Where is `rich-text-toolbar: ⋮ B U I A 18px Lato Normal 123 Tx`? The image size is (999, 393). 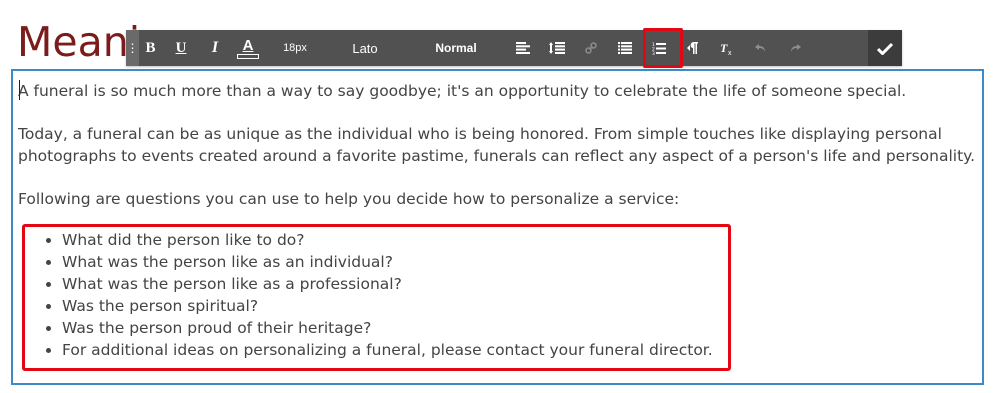 rich-text-toolbar: ⋮ B U I A 18px Lato Normal 123 Tx is located at coordinates (514, 48).